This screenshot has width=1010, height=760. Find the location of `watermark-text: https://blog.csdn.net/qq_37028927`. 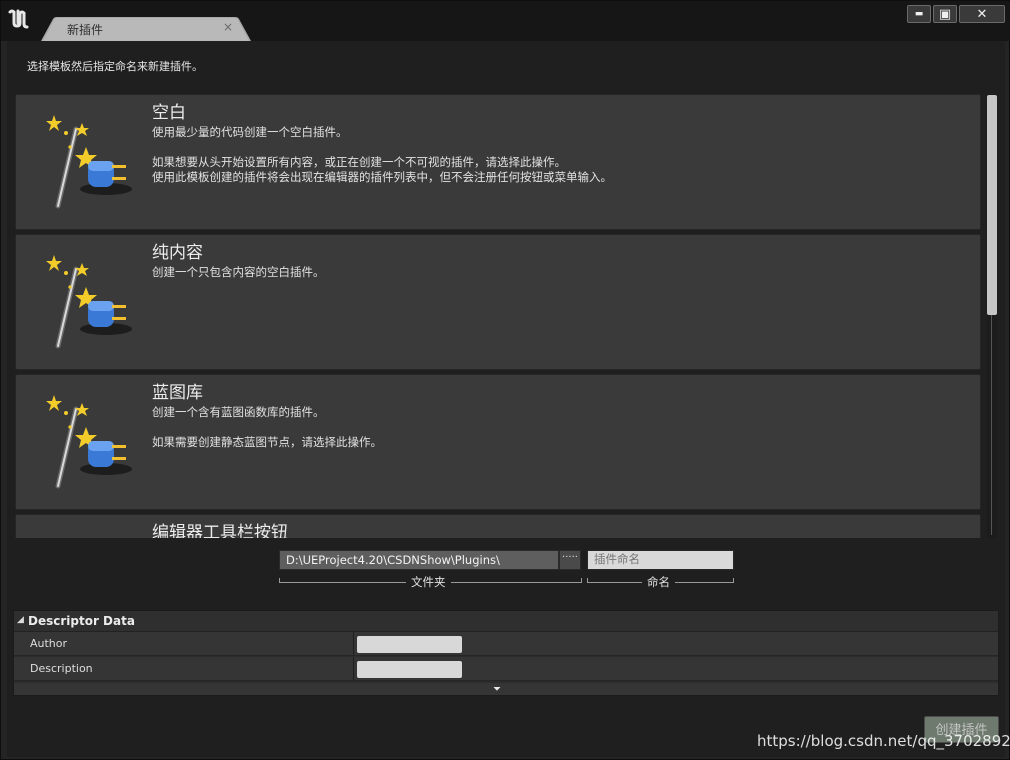

watermark-text: https://blog.csdn.net/qq_37028927 is located at coordinates (883, 741).